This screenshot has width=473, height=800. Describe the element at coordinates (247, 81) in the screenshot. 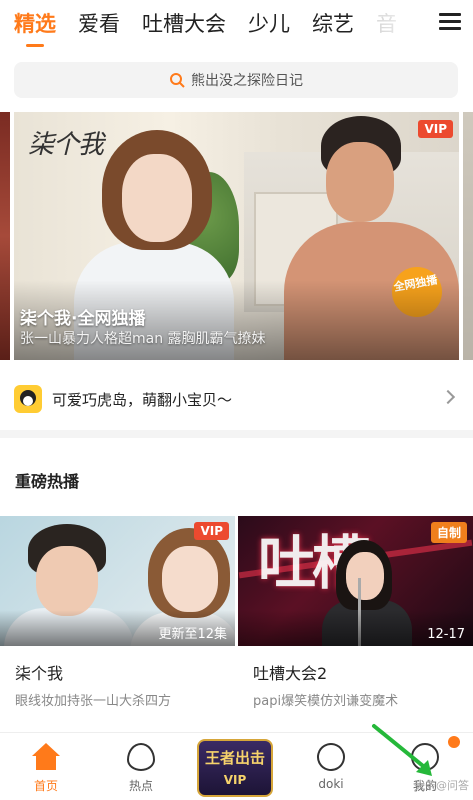

I see `search-placeholder: 熊出没之探险日记` at that location.